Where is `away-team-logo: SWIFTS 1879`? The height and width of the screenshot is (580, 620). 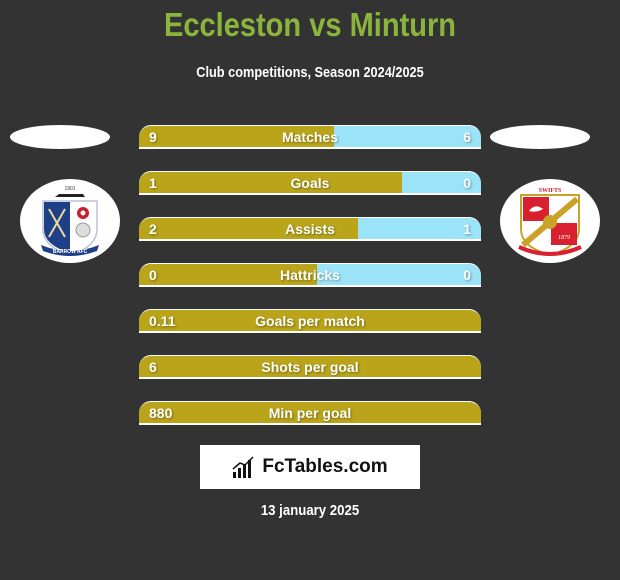 away-team-logo: SWIFTS 1879 is located at coordinates (550, 221).